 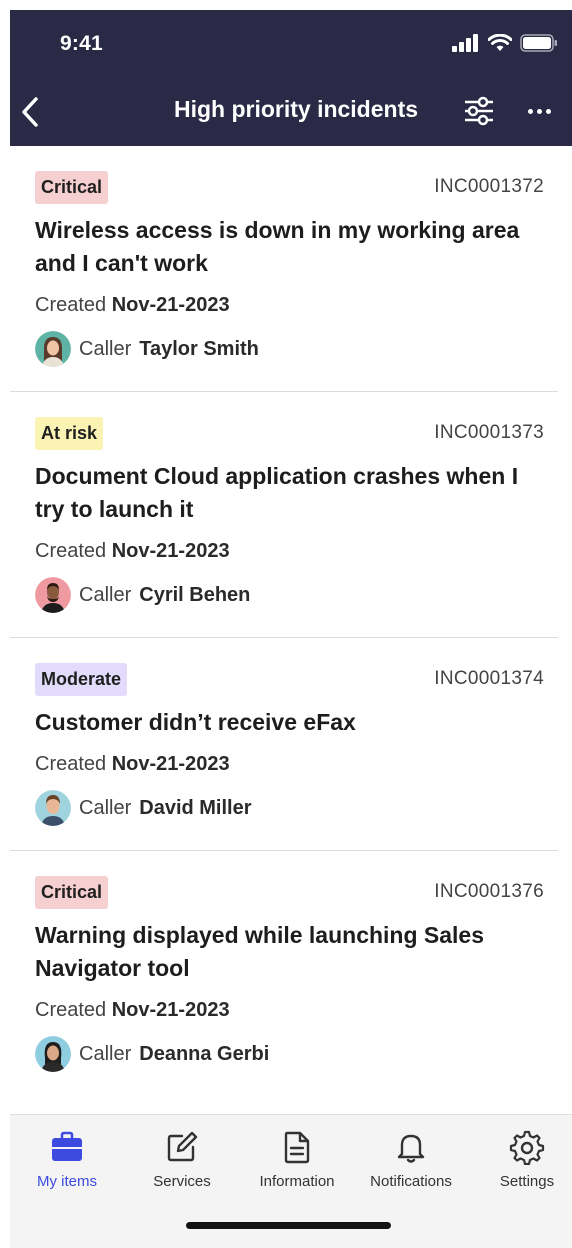 I want to click on priority-badge: At risk, so click(x=69, y=433).